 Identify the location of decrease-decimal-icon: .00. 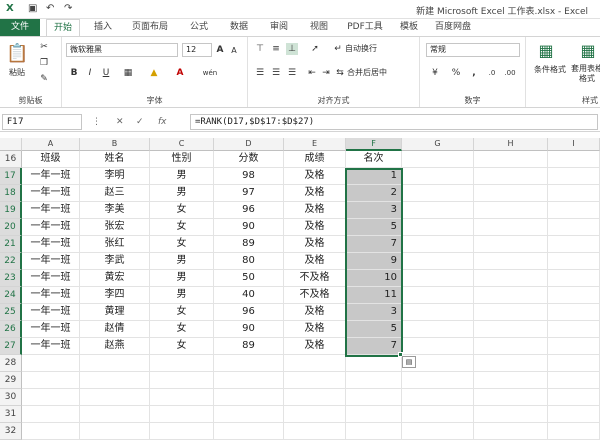
(510, 73).